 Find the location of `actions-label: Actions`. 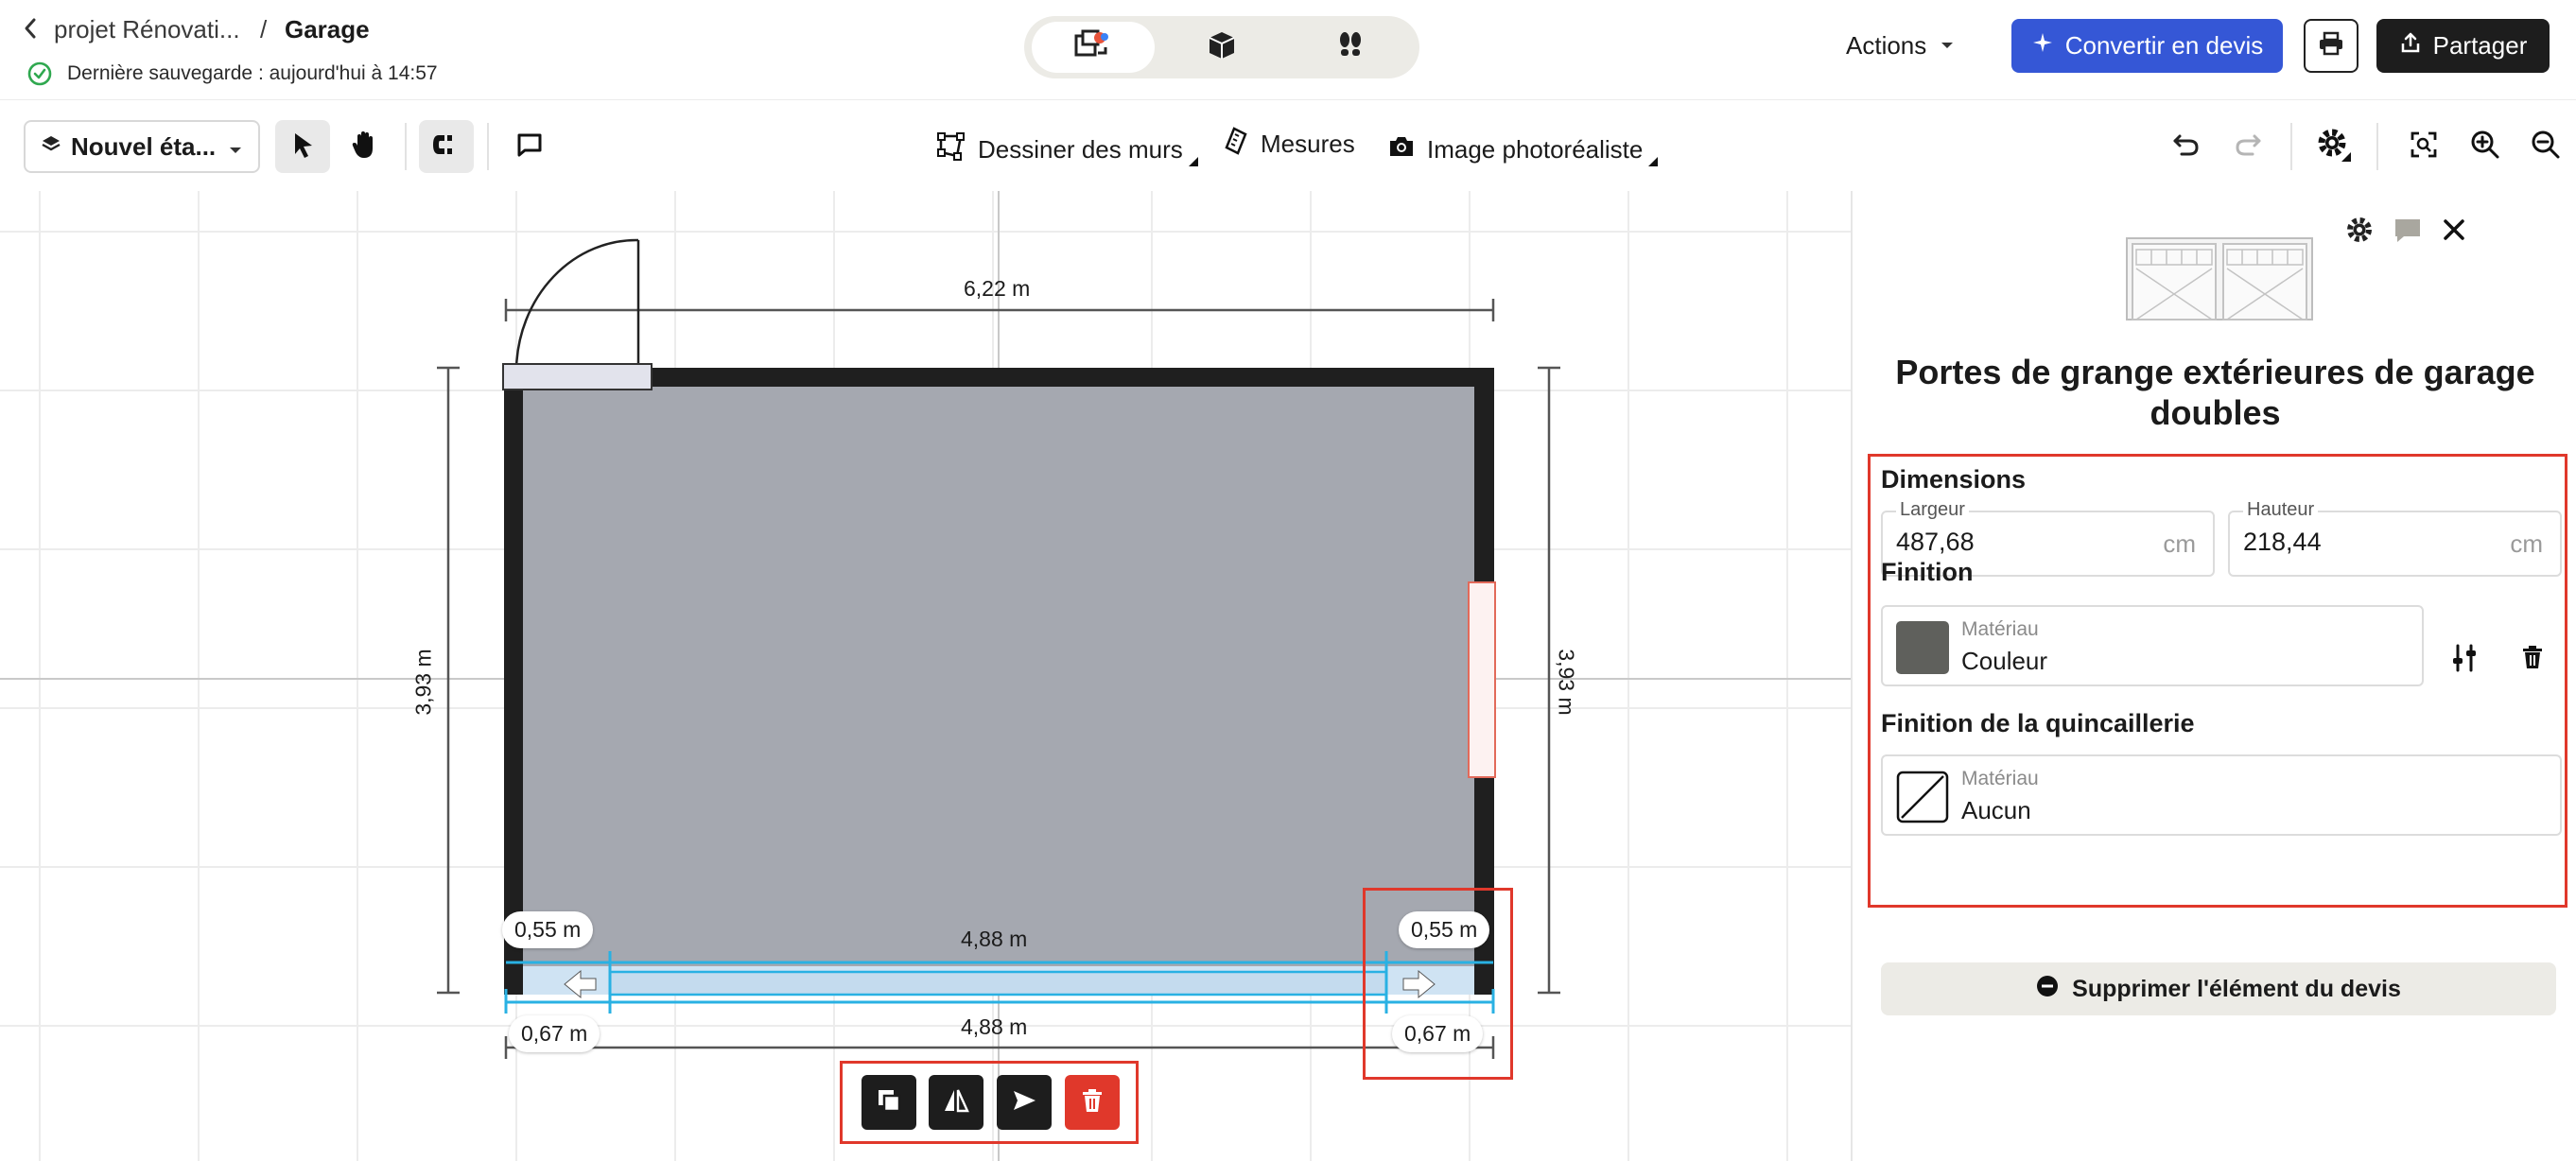

actions-label: Actions is located at coordinates (1886, 45).